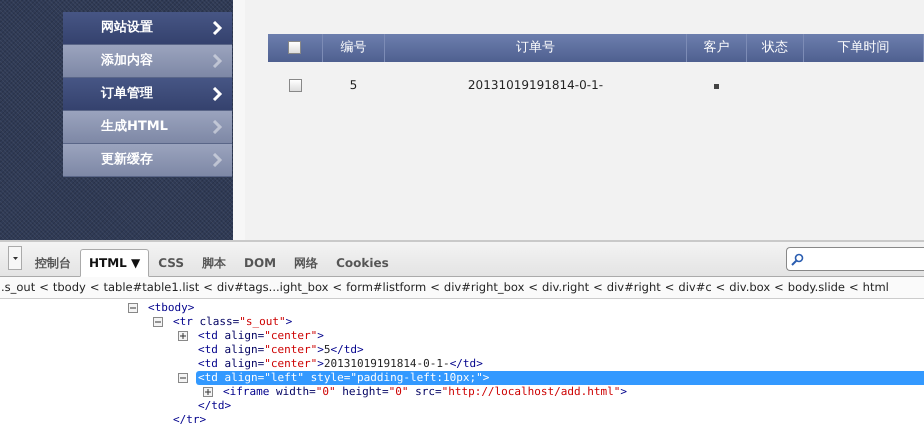 The width and height of the screenshot is (924, 429). Describe the element at coordinates (147, 28) in the screenshot. I see `menu-item: 网站设置` at that location.